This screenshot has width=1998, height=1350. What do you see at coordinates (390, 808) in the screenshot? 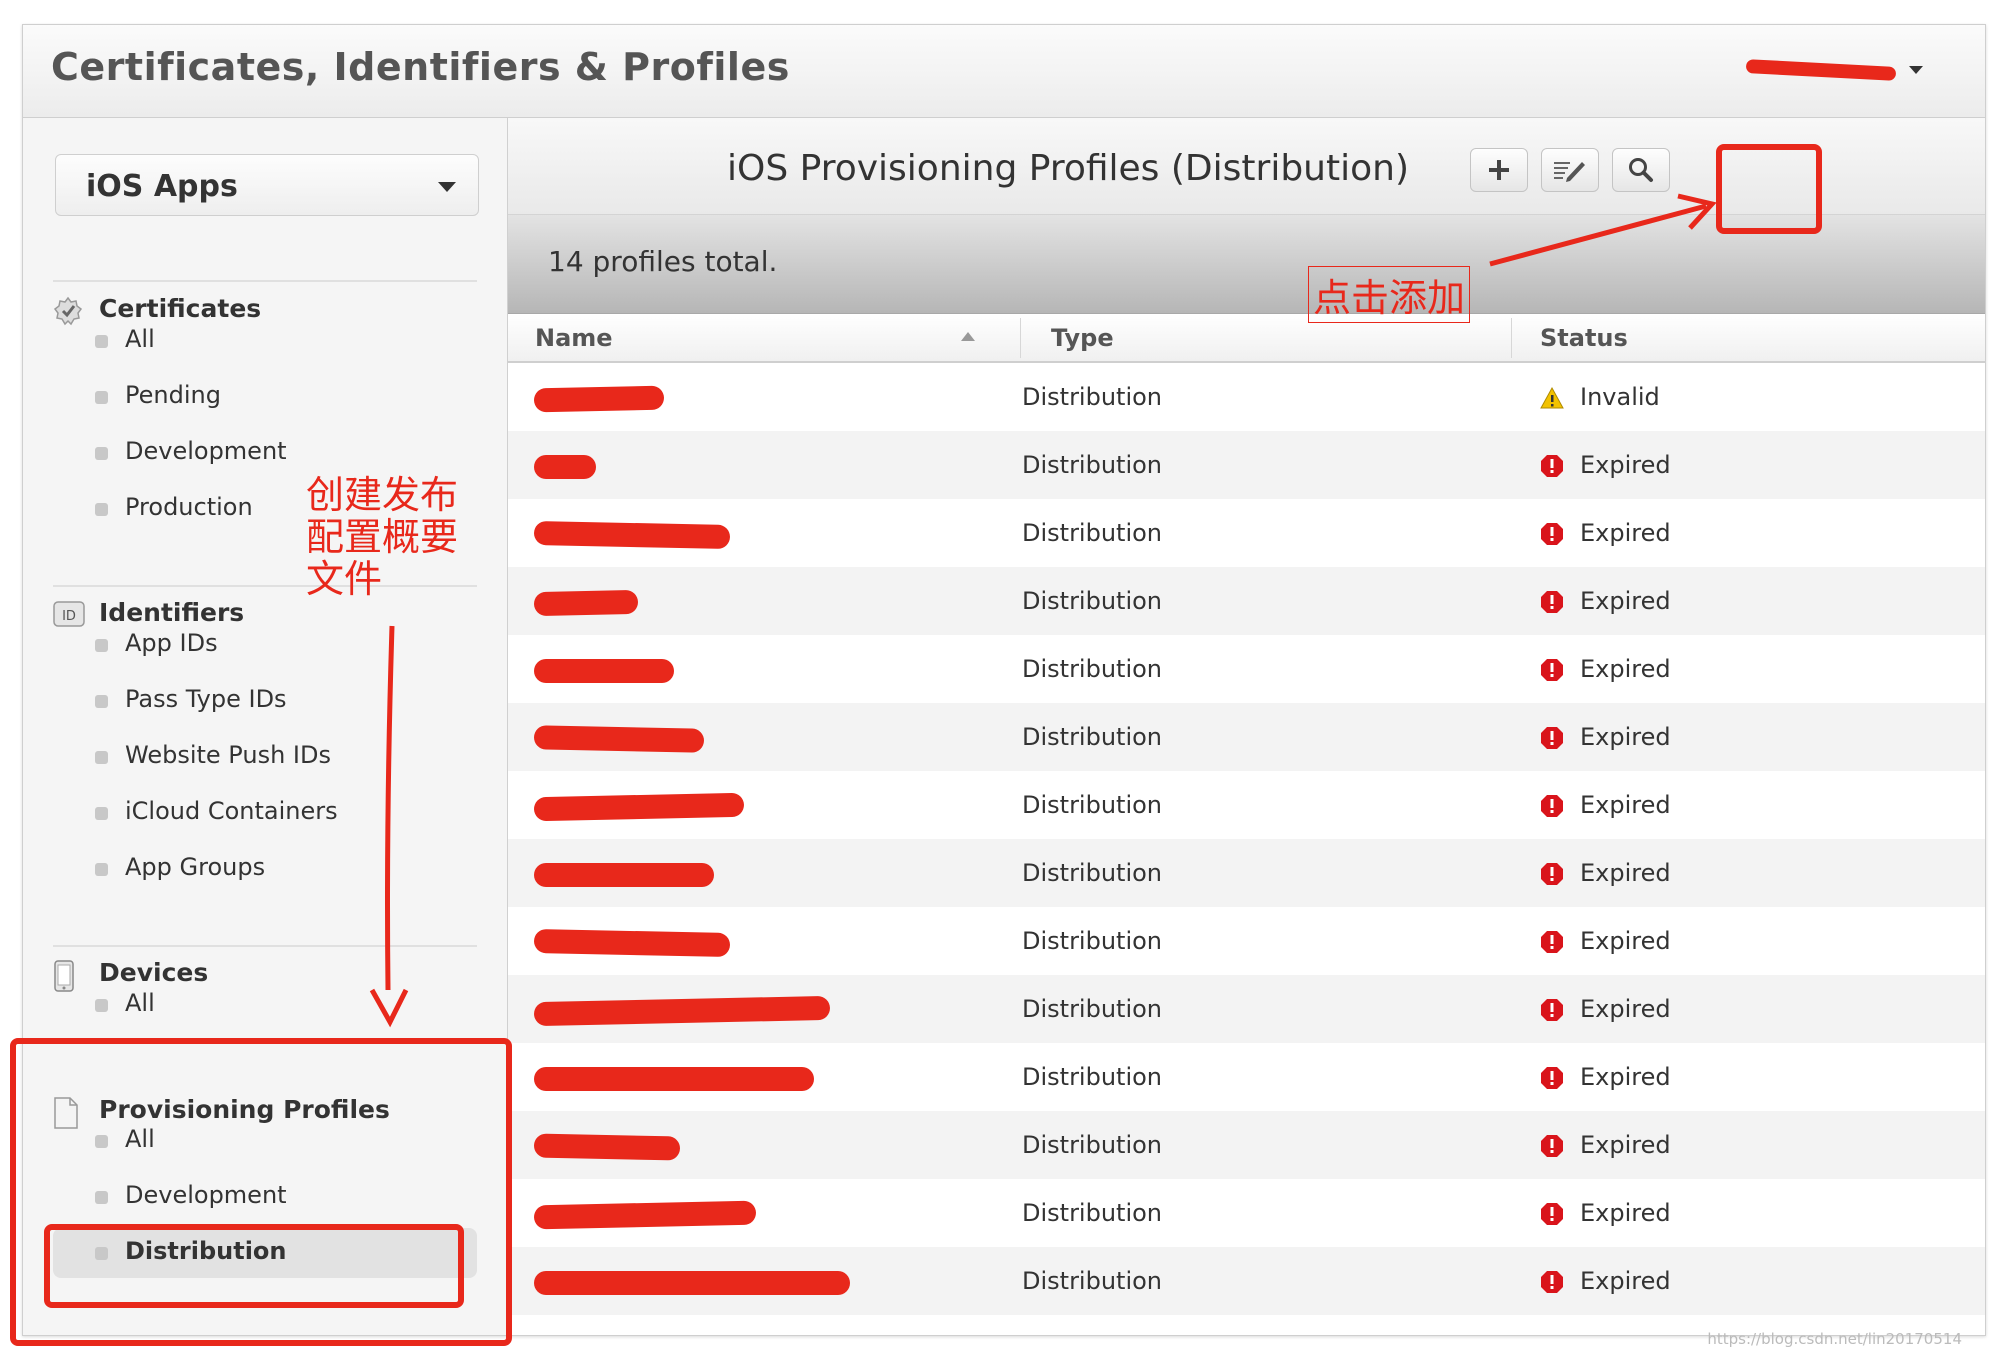
I see `annotation-arrow-down` at bounding box center [390, 808].